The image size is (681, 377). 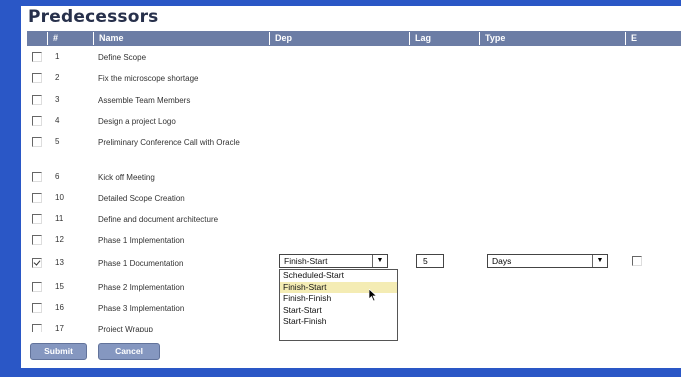 What do you see at coordinates (333, 261) in the screenshot?
I see `dep-select: Finish-Start ▼` at bounding box center [333, 261].